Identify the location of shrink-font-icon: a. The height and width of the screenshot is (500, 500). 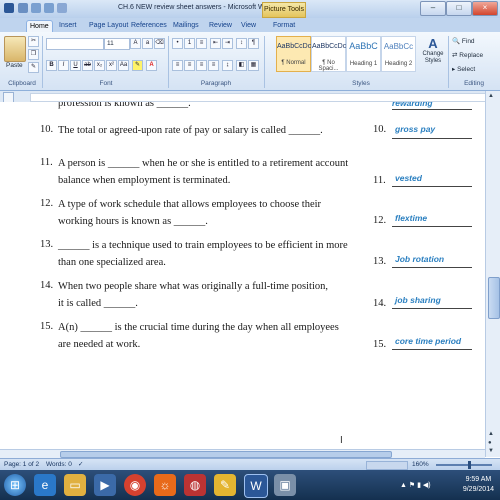
(147, 43).